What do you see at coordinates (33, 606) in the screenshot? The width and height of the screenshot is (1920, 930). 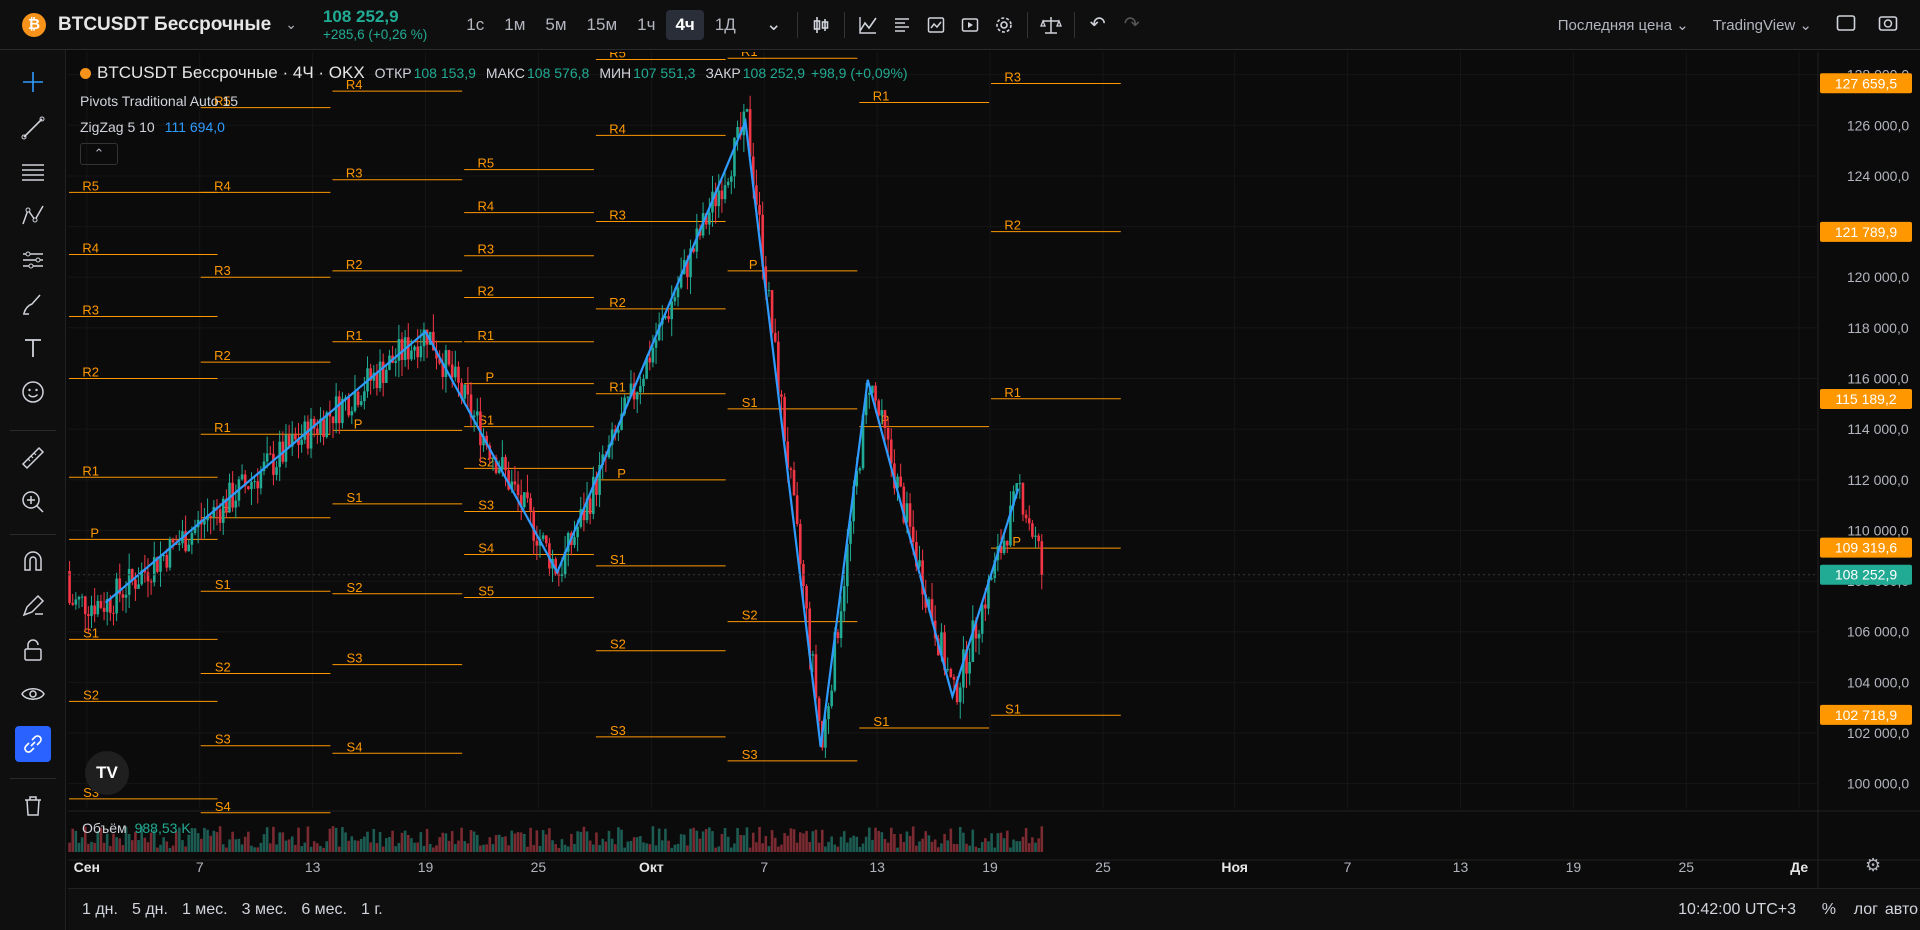 I see `stay-drawing-icon` at bounding box center [33, 606].